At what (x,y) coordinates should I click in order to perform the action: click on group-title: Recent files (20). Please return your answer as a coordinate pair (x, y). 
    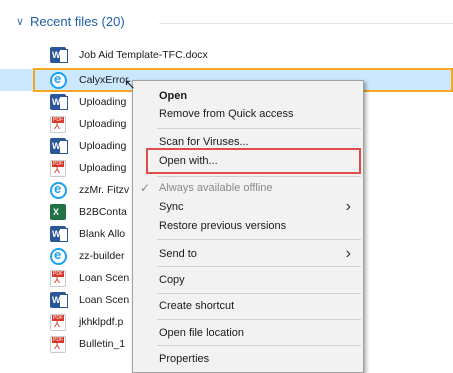
    Looking at the image, I should click on (77, 21).